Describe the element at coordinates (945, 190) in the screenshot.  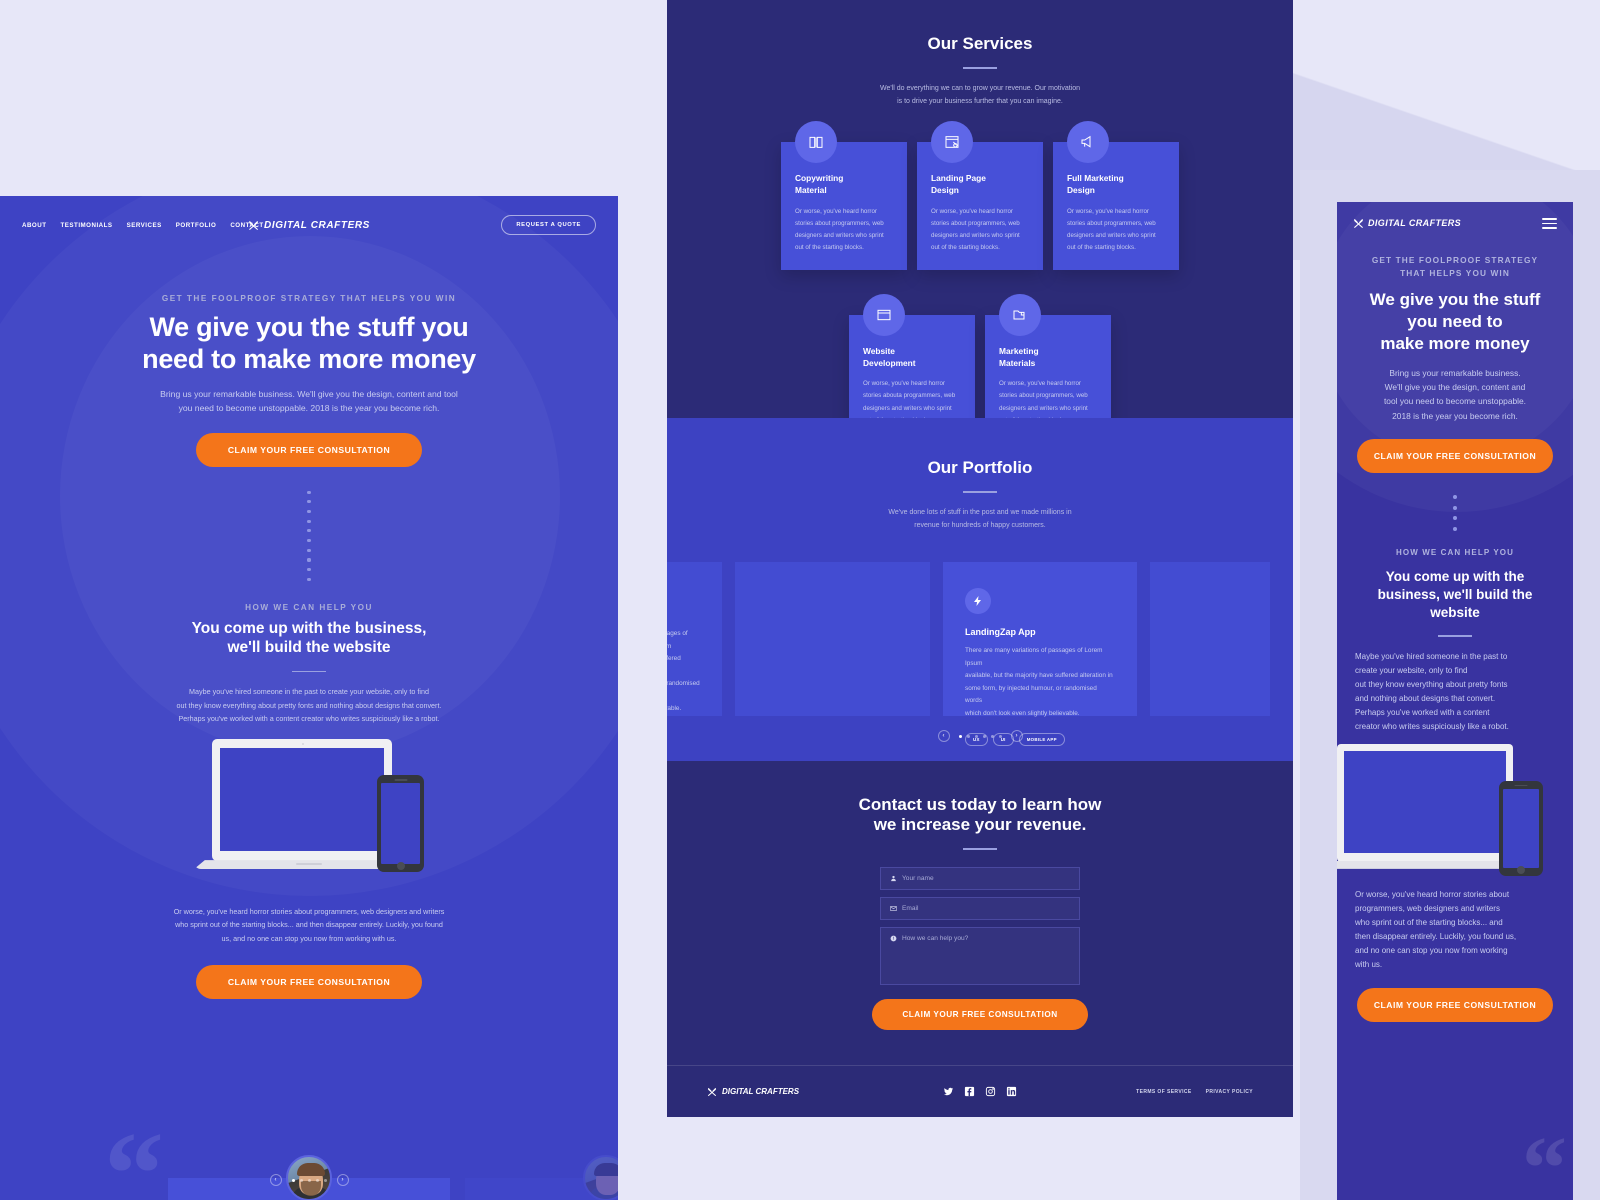
I see `service-title-line2: Design` at that location.